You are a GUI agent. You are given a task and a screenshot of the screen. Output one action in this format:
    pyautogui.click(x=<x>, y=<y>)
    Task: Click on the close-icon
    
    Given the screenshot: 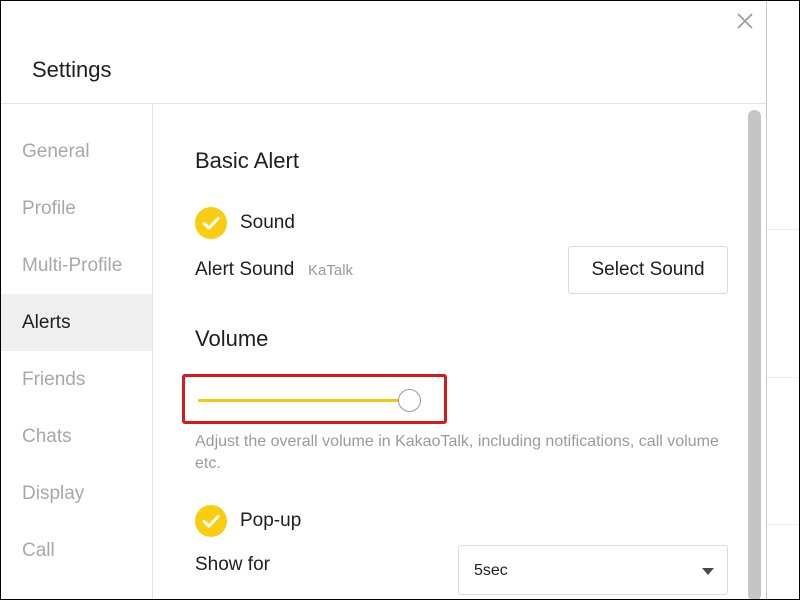 What is the action you would take?
    pyautogui.click(x=745, y=21)
    